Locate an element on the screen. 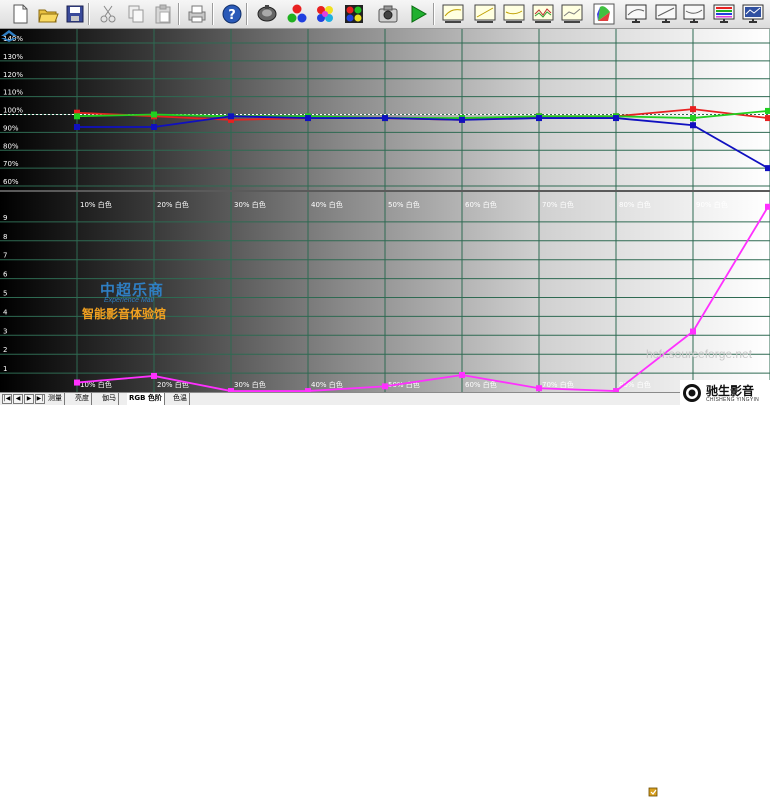  camera-button is located at coordinates (388, 14).